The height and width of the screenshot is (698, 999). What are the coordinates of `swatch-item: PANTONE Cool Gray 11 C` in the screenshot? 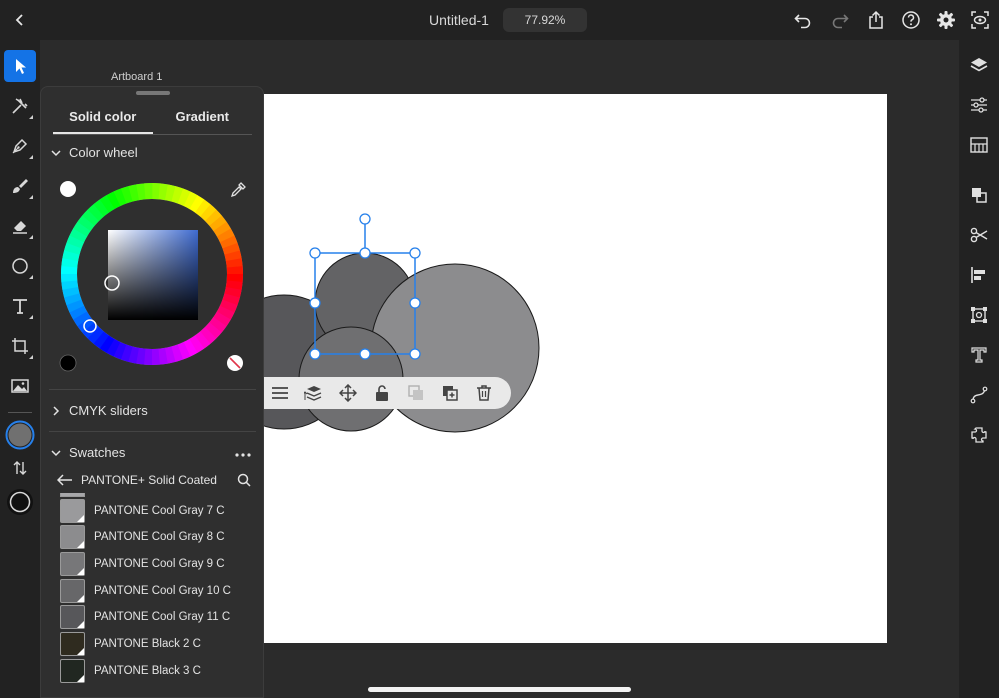 It's located at (160, 617).